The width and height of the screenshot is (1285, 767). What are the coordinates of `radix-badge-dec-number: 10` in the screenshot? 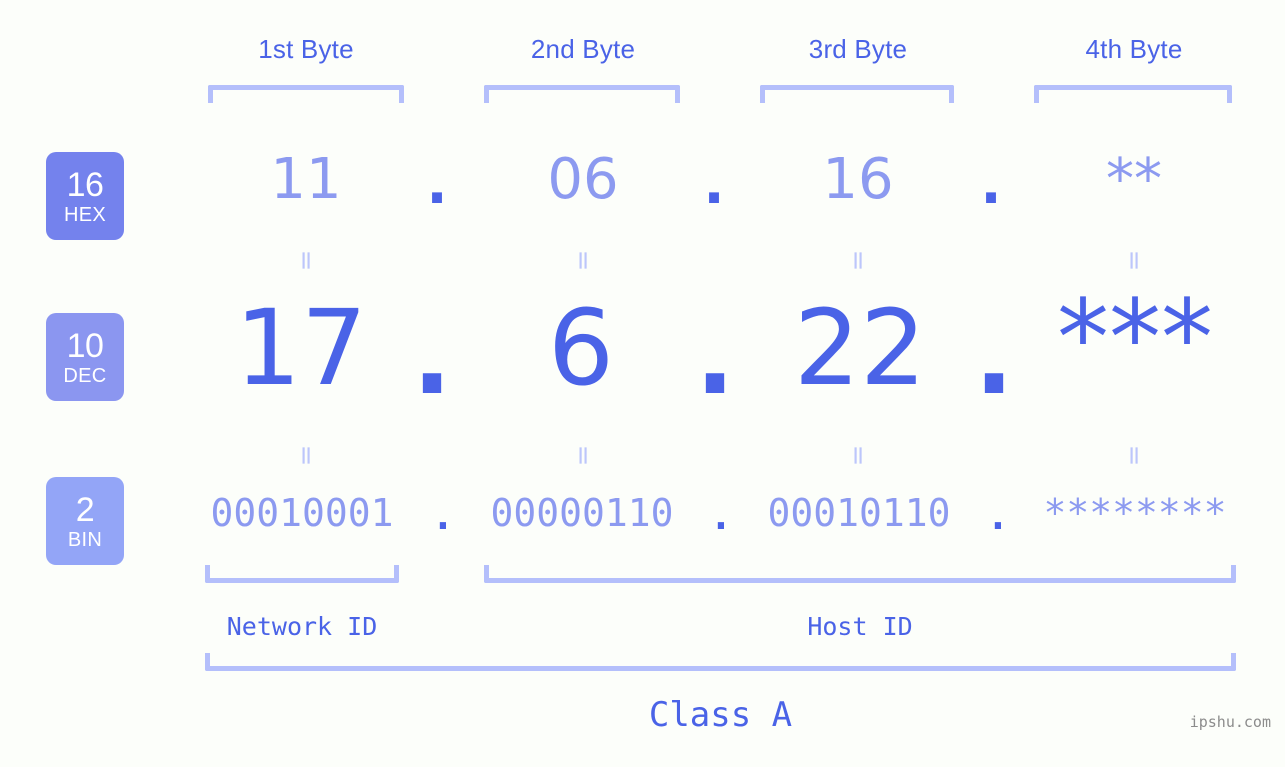 It's located at (85, 345).